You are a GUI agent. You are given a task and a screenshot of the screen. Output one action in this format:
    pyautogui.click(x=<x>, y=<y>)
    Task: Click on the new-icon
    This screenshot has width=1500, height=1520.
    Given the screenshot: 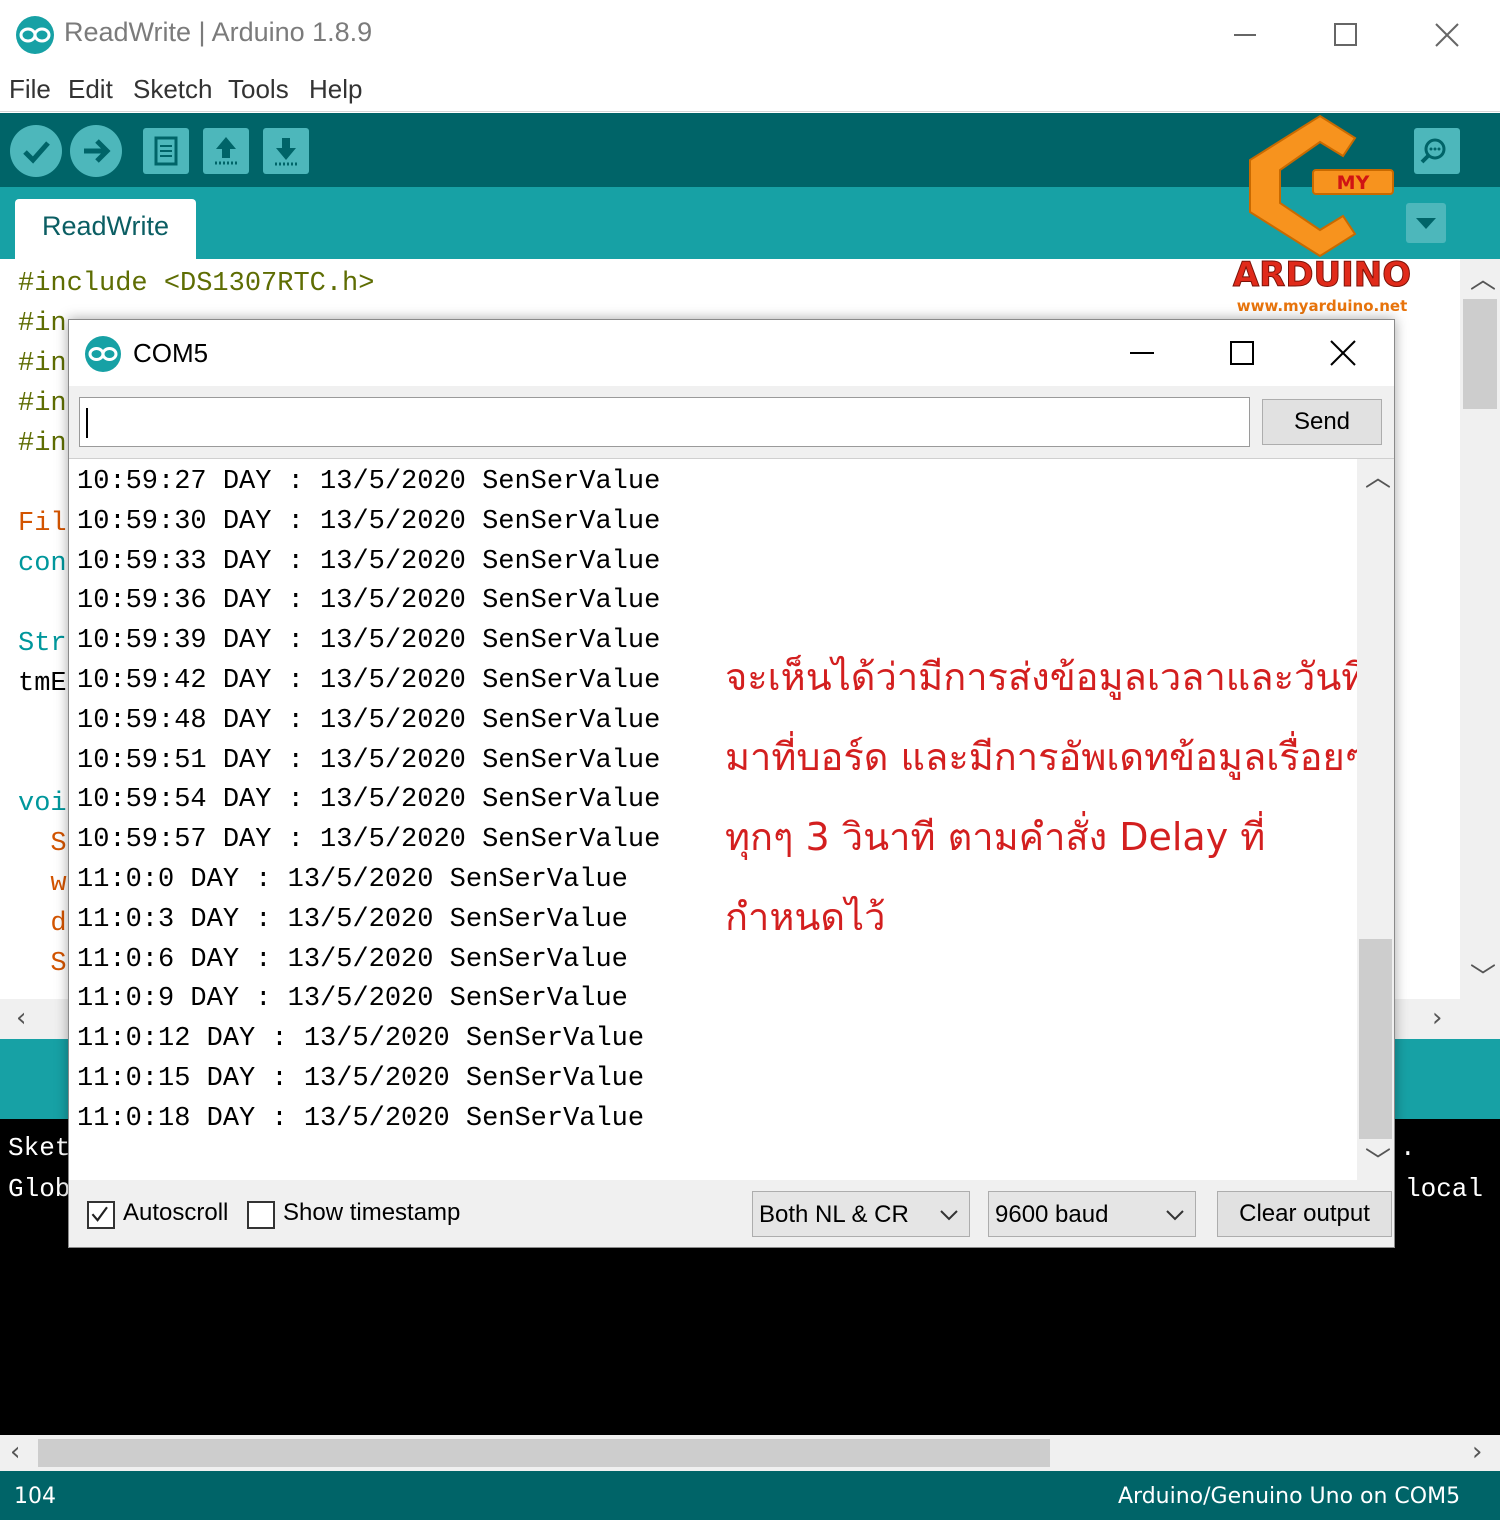 What is the action you would take?
    pyautogui.click(x=166, y=151)
    